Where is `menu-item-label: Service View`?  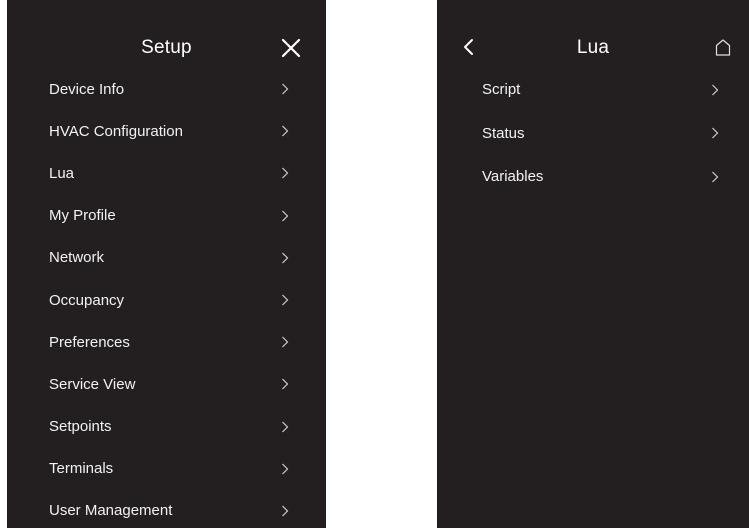
menu-item-label: Service View is located at coordinates (92, 384).